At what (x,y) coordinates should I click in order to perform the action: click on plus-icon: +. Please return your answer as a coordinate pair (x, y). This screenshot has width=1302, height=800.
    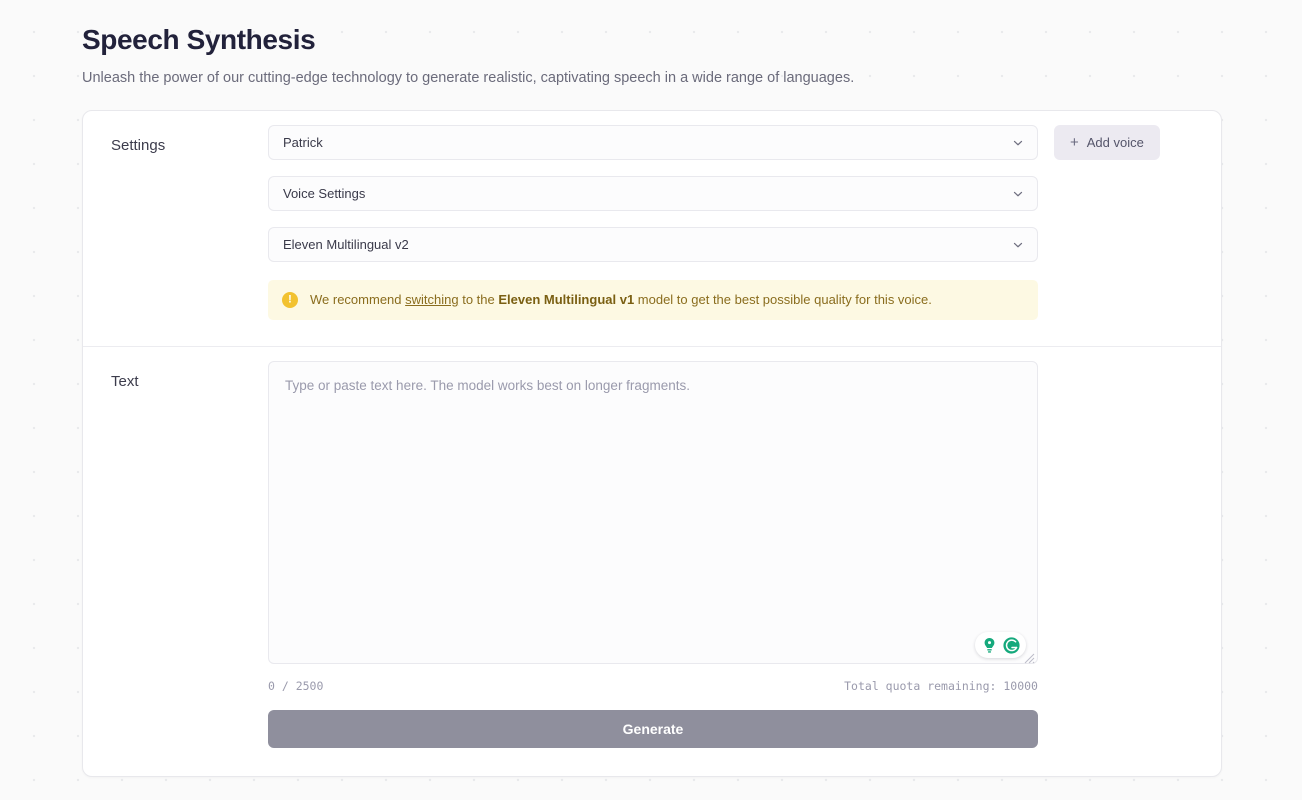
    Looking at the image, I should click on (1074, 142).